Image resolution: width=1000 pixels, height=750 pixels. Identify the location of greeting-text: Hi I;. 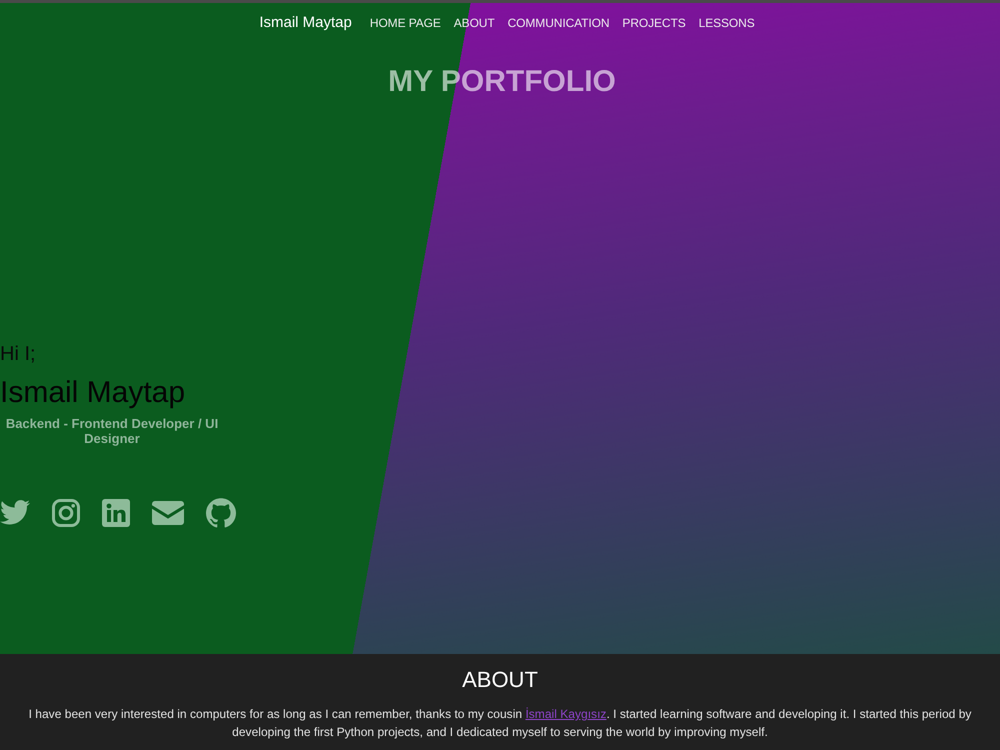
(18, 354).